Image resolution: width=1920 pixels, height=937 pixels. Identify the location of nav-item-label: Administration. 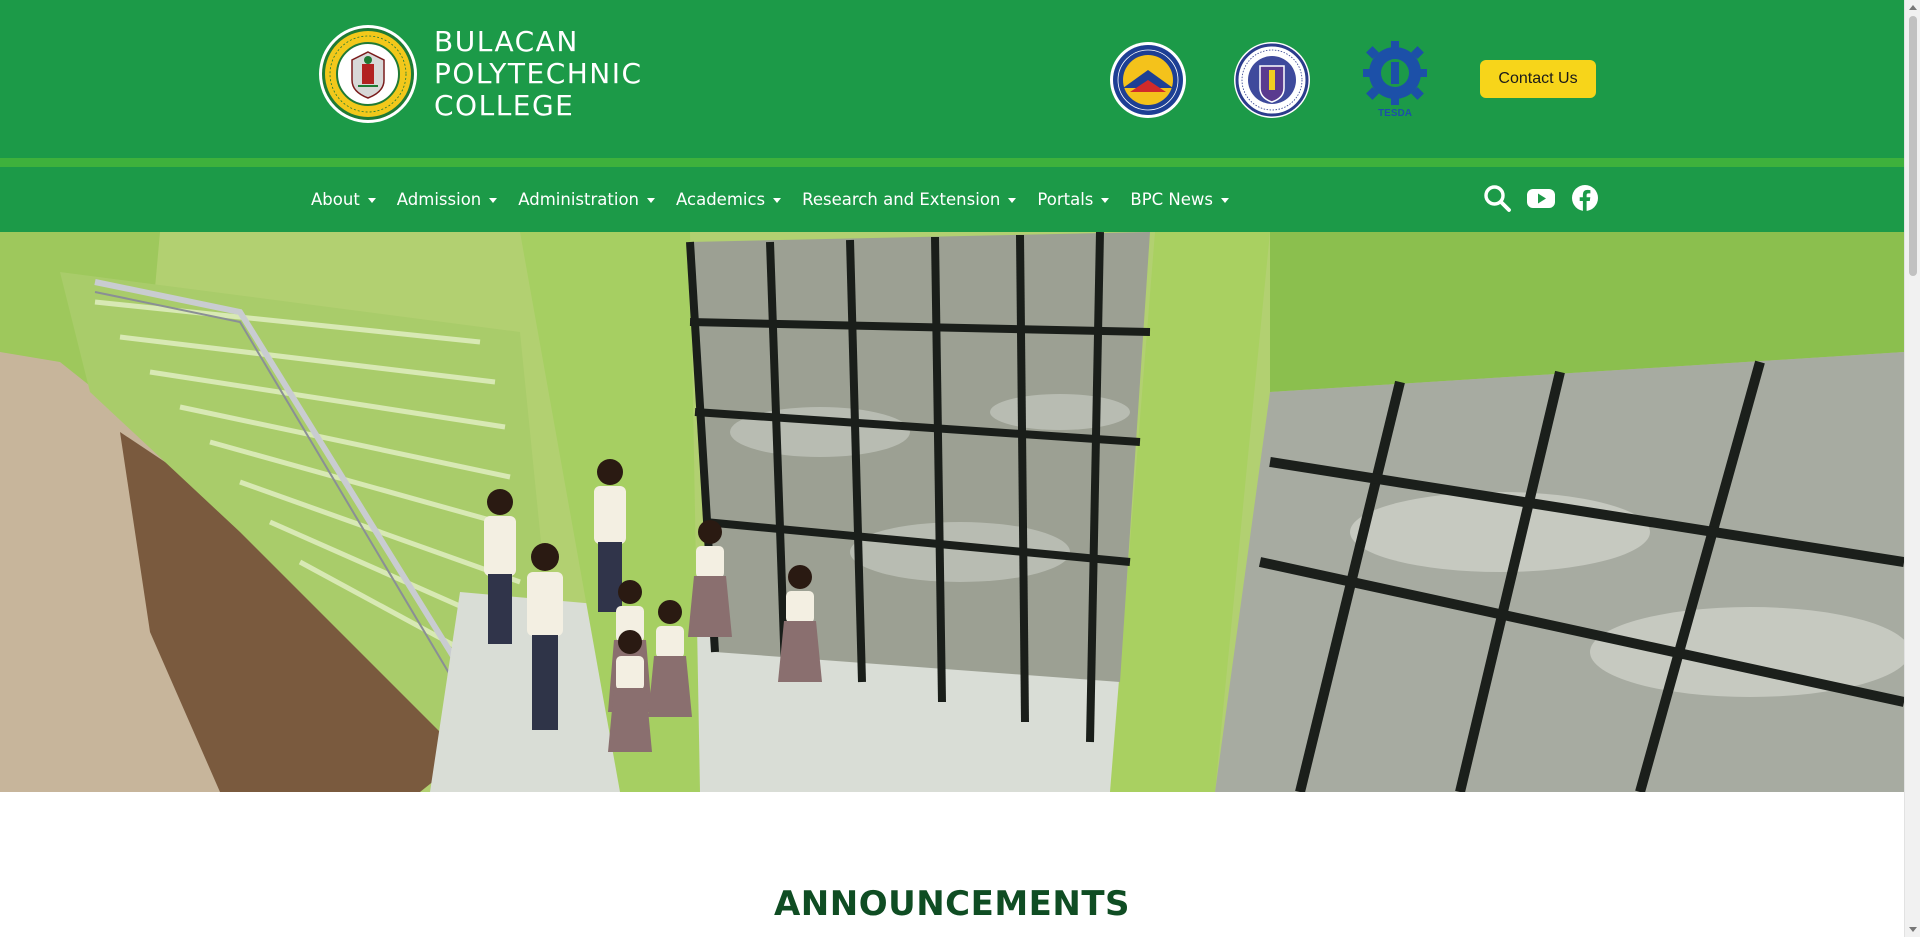
(579, 199).